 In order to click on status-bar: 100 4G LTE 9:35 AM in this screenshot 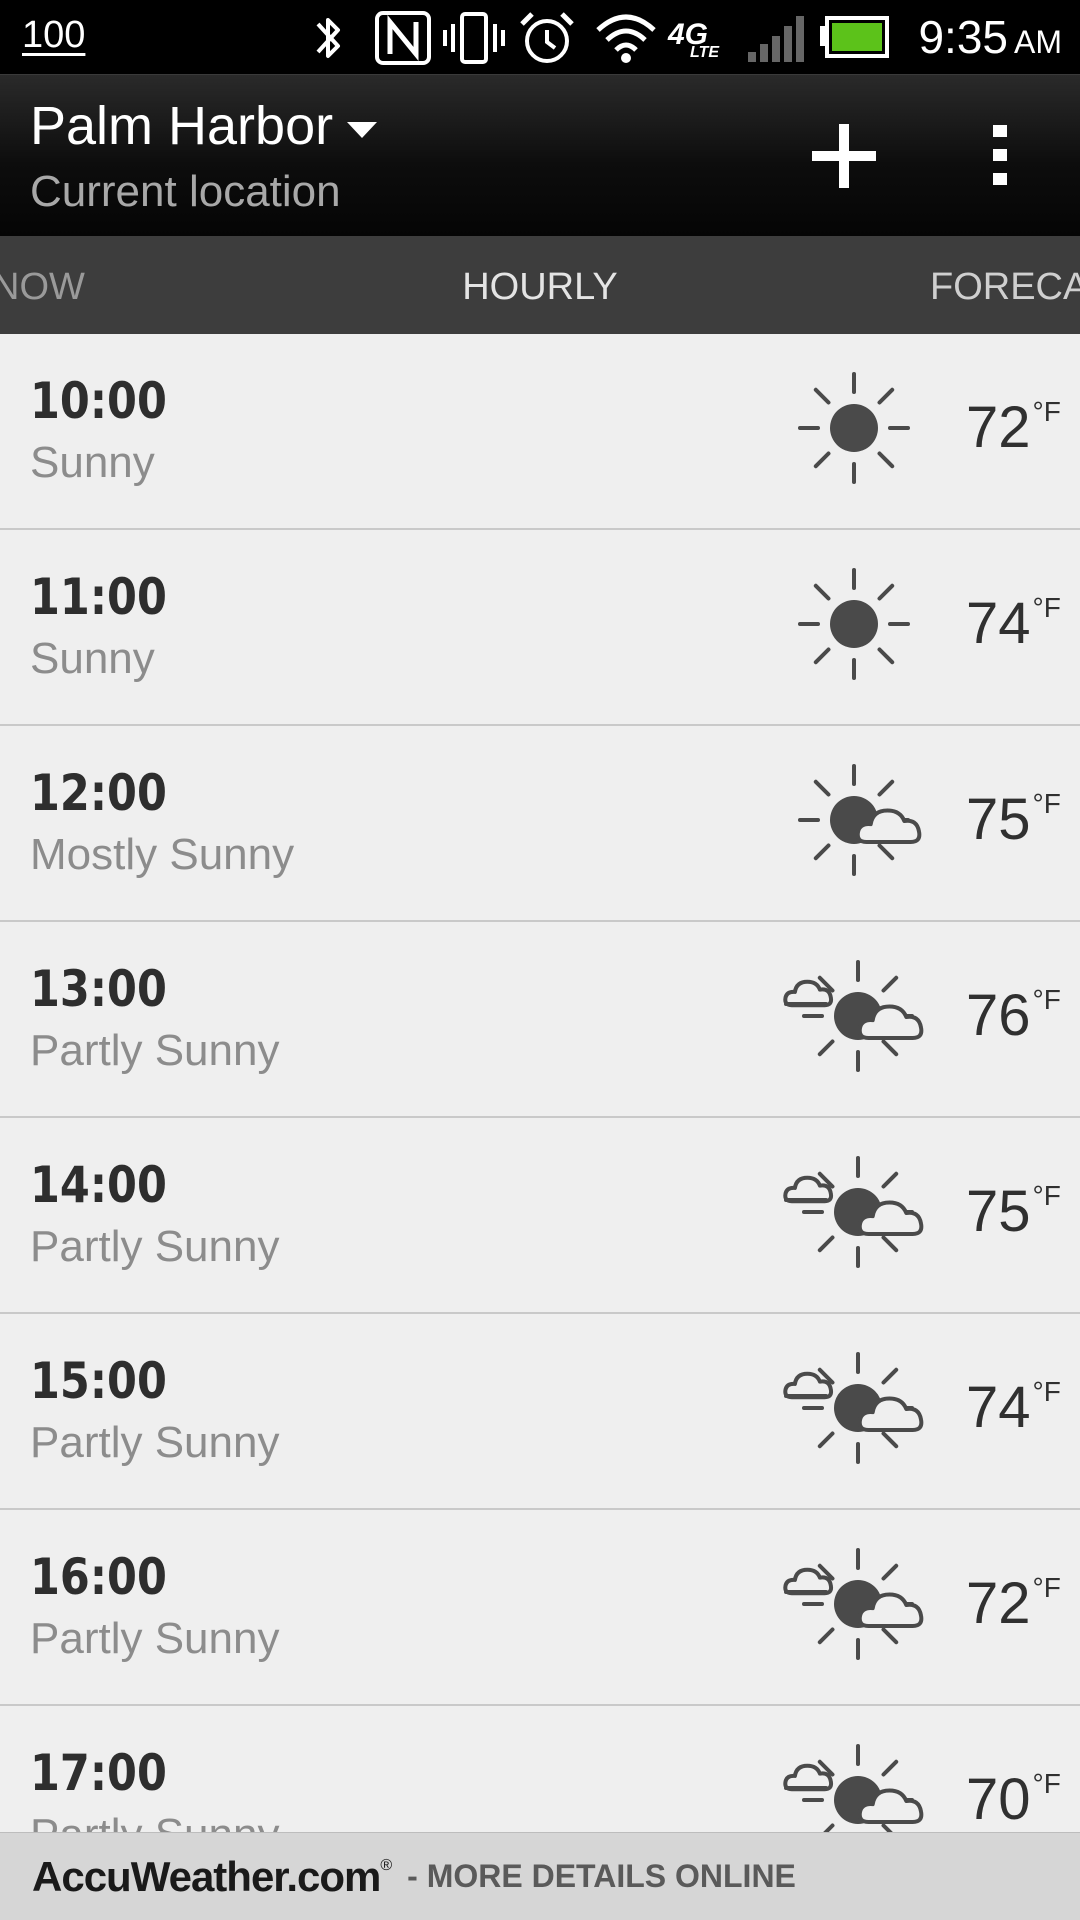, I will do `click(540, 37)`.